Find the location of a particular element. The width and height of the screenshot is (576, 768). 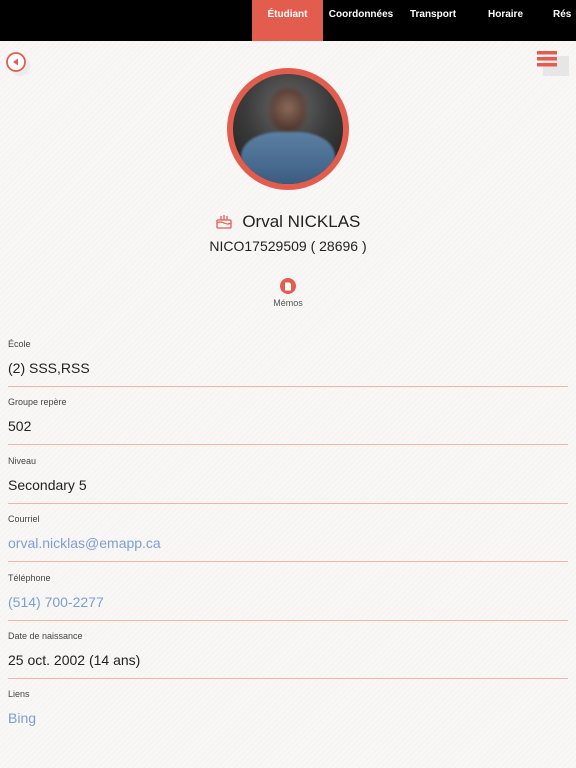

field-date-naissance: Date de naissance 25 oct. 2002 (14 ans) is located at coordinates (288, 649).